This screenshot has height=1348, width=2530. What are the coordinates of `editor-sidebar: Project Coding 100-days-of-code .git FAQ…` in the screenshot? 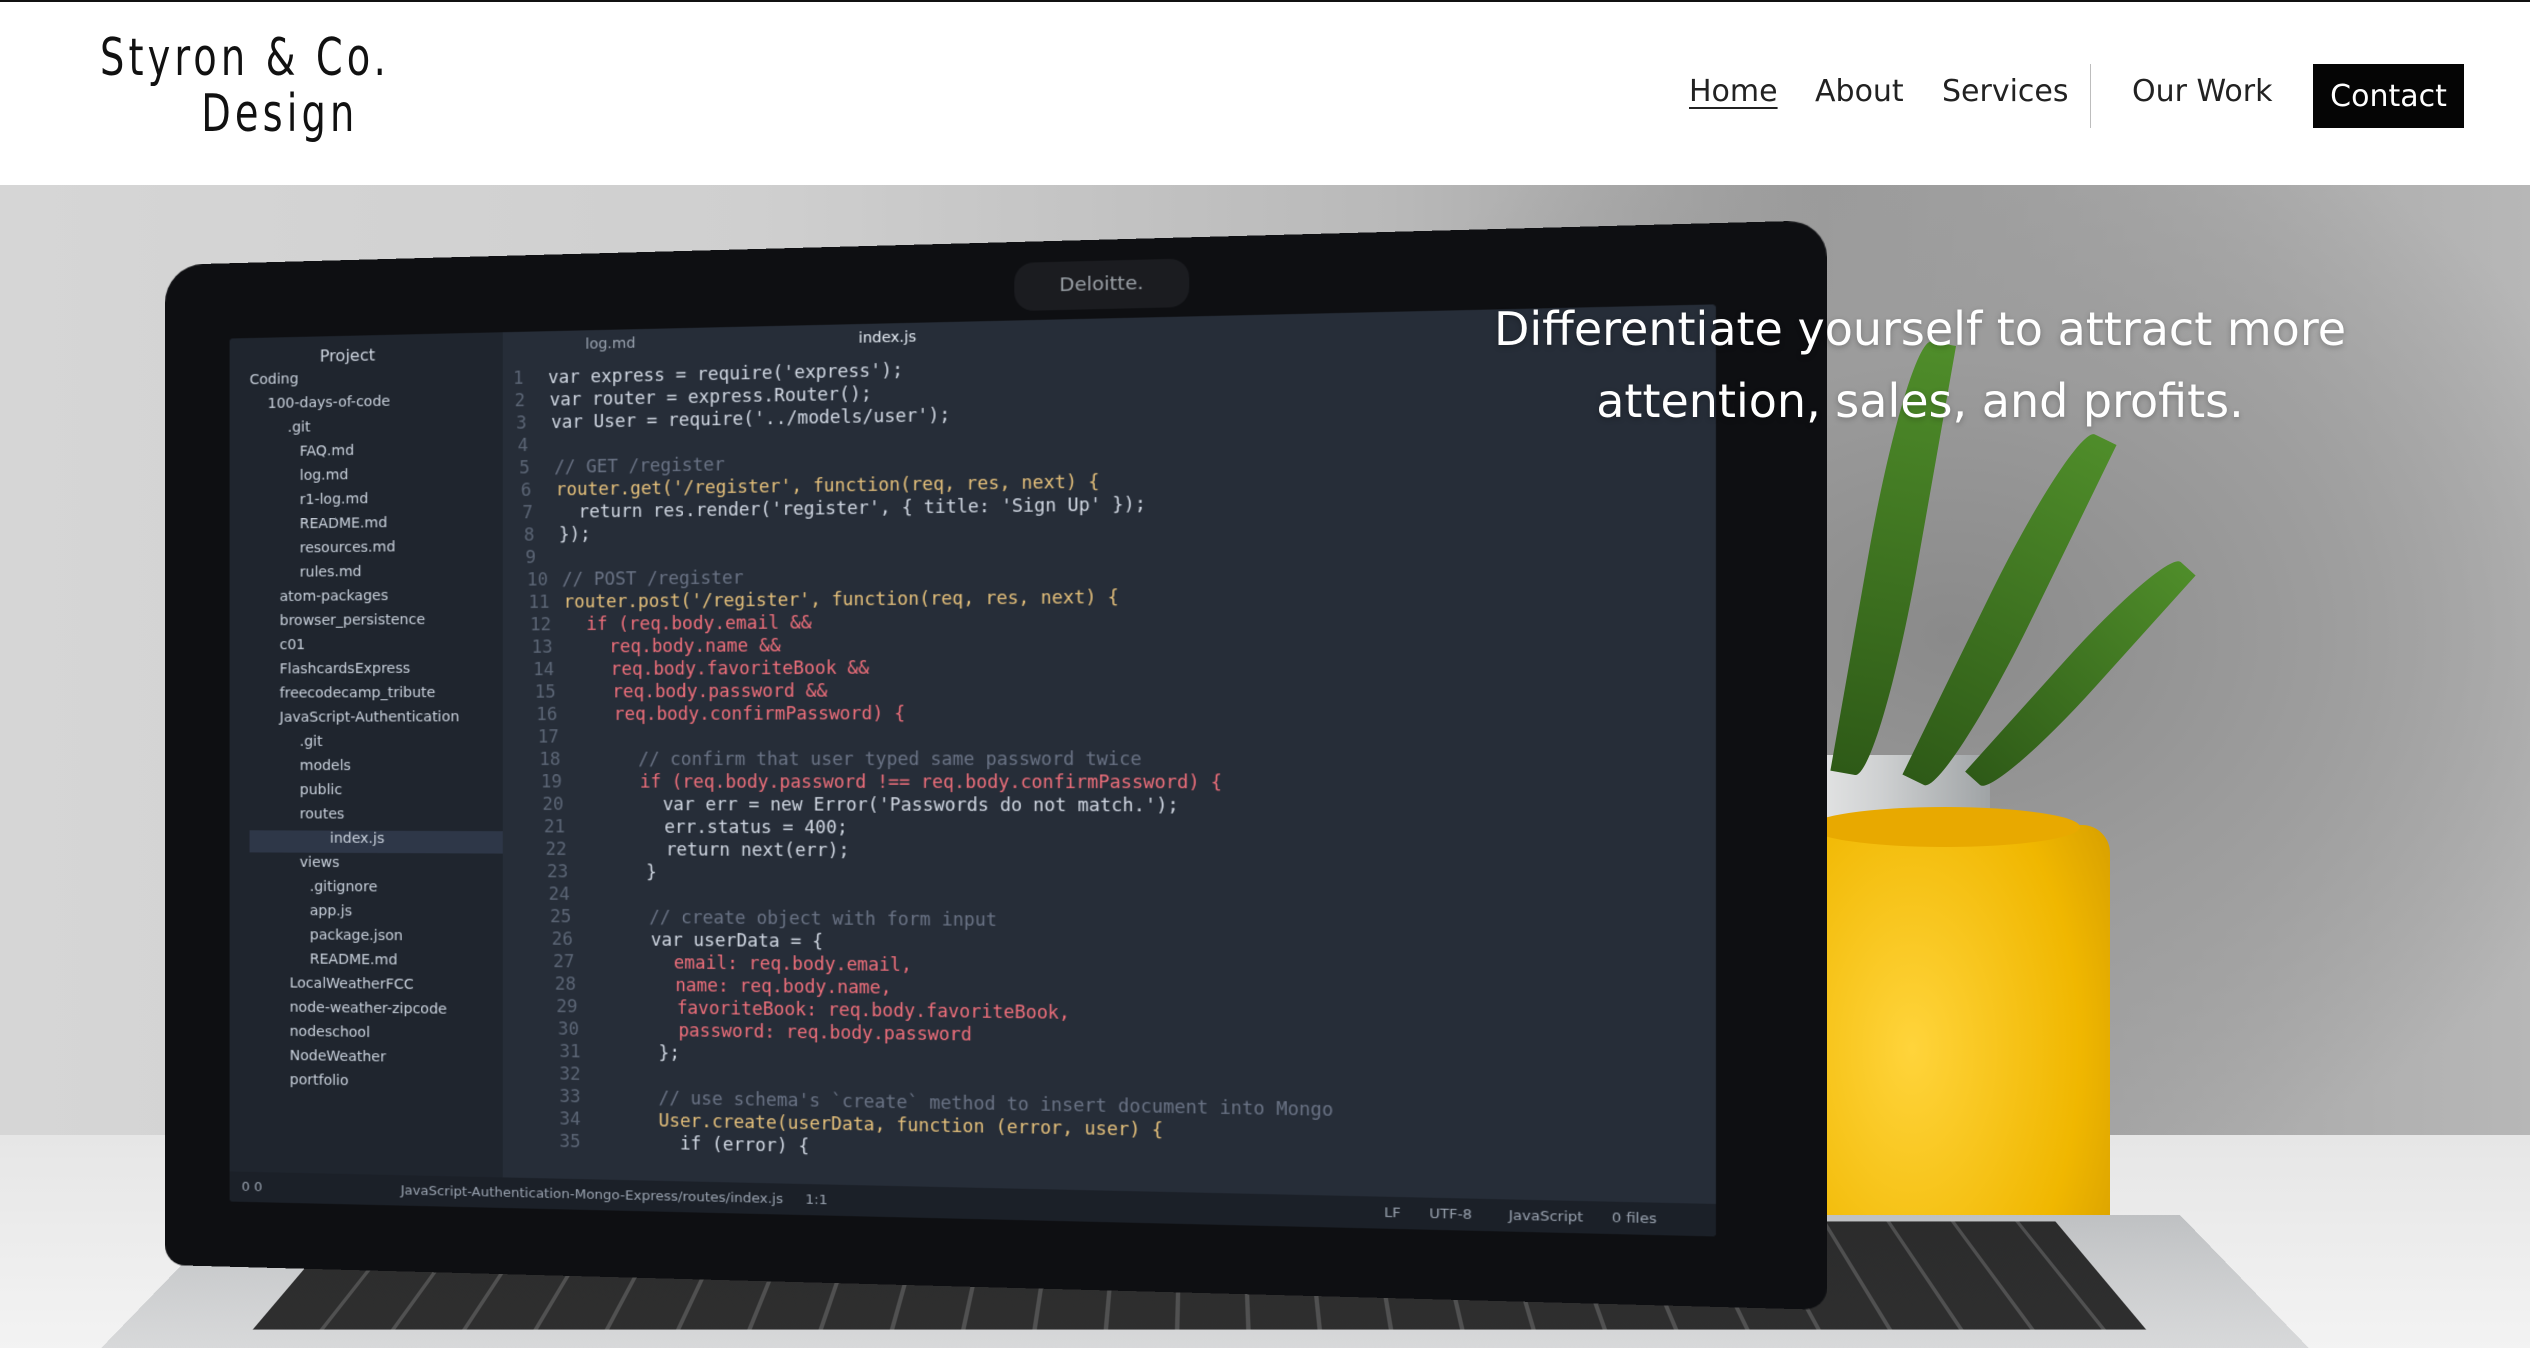 It's located at (366, 770).